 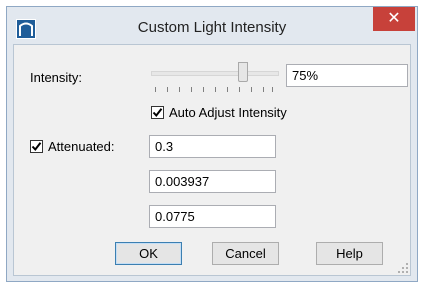 I want to click on window-title: Custom Light Intensity, so click(x=212, y=27).